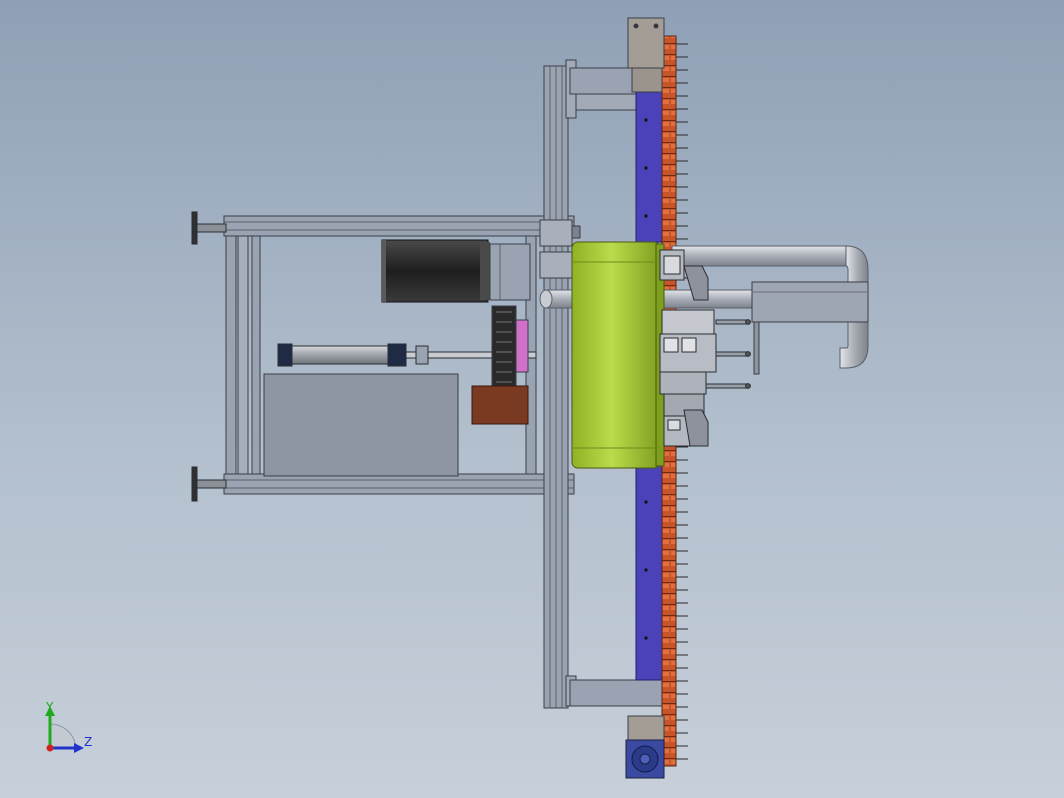 The image size is (1064, 798). Describe the element at coordinates (209, 484) in the screenshot. I see `leveling-foot-bottom` at that location.